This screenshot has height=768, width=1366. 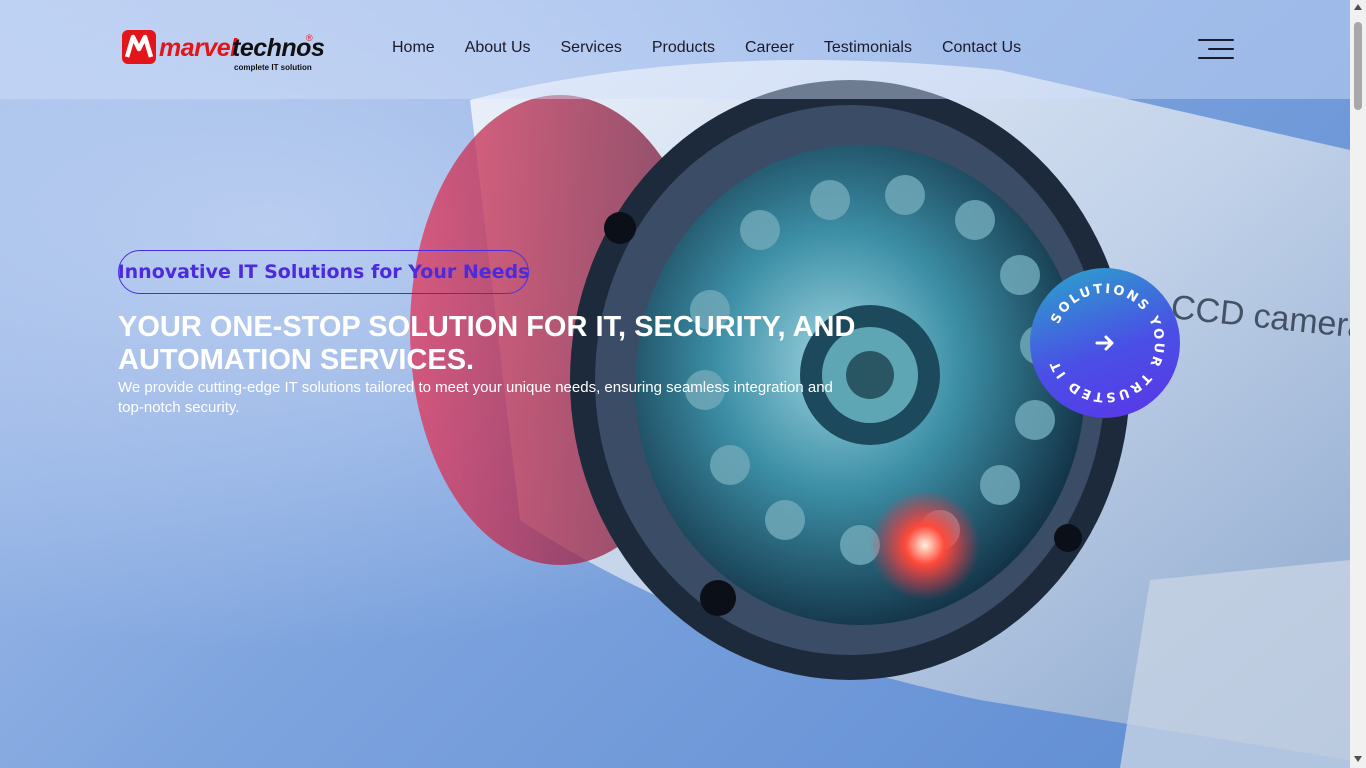 What do you see at coordinates (1358, 7) in the screenshot?
I see `scroll-up-arrow-icon` at bounding box center [1358, 7].